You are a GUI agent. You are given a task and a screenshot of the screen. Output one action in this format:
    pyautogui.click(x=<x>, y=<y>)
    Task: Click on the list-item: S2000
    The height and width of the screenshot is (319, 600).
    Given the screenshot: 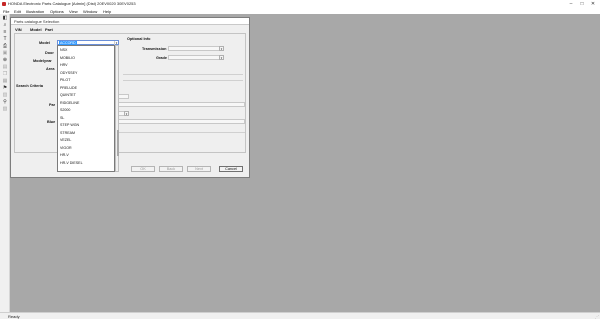 What is the action you would take?
    pyautogui.click(x=65, y=110)
    